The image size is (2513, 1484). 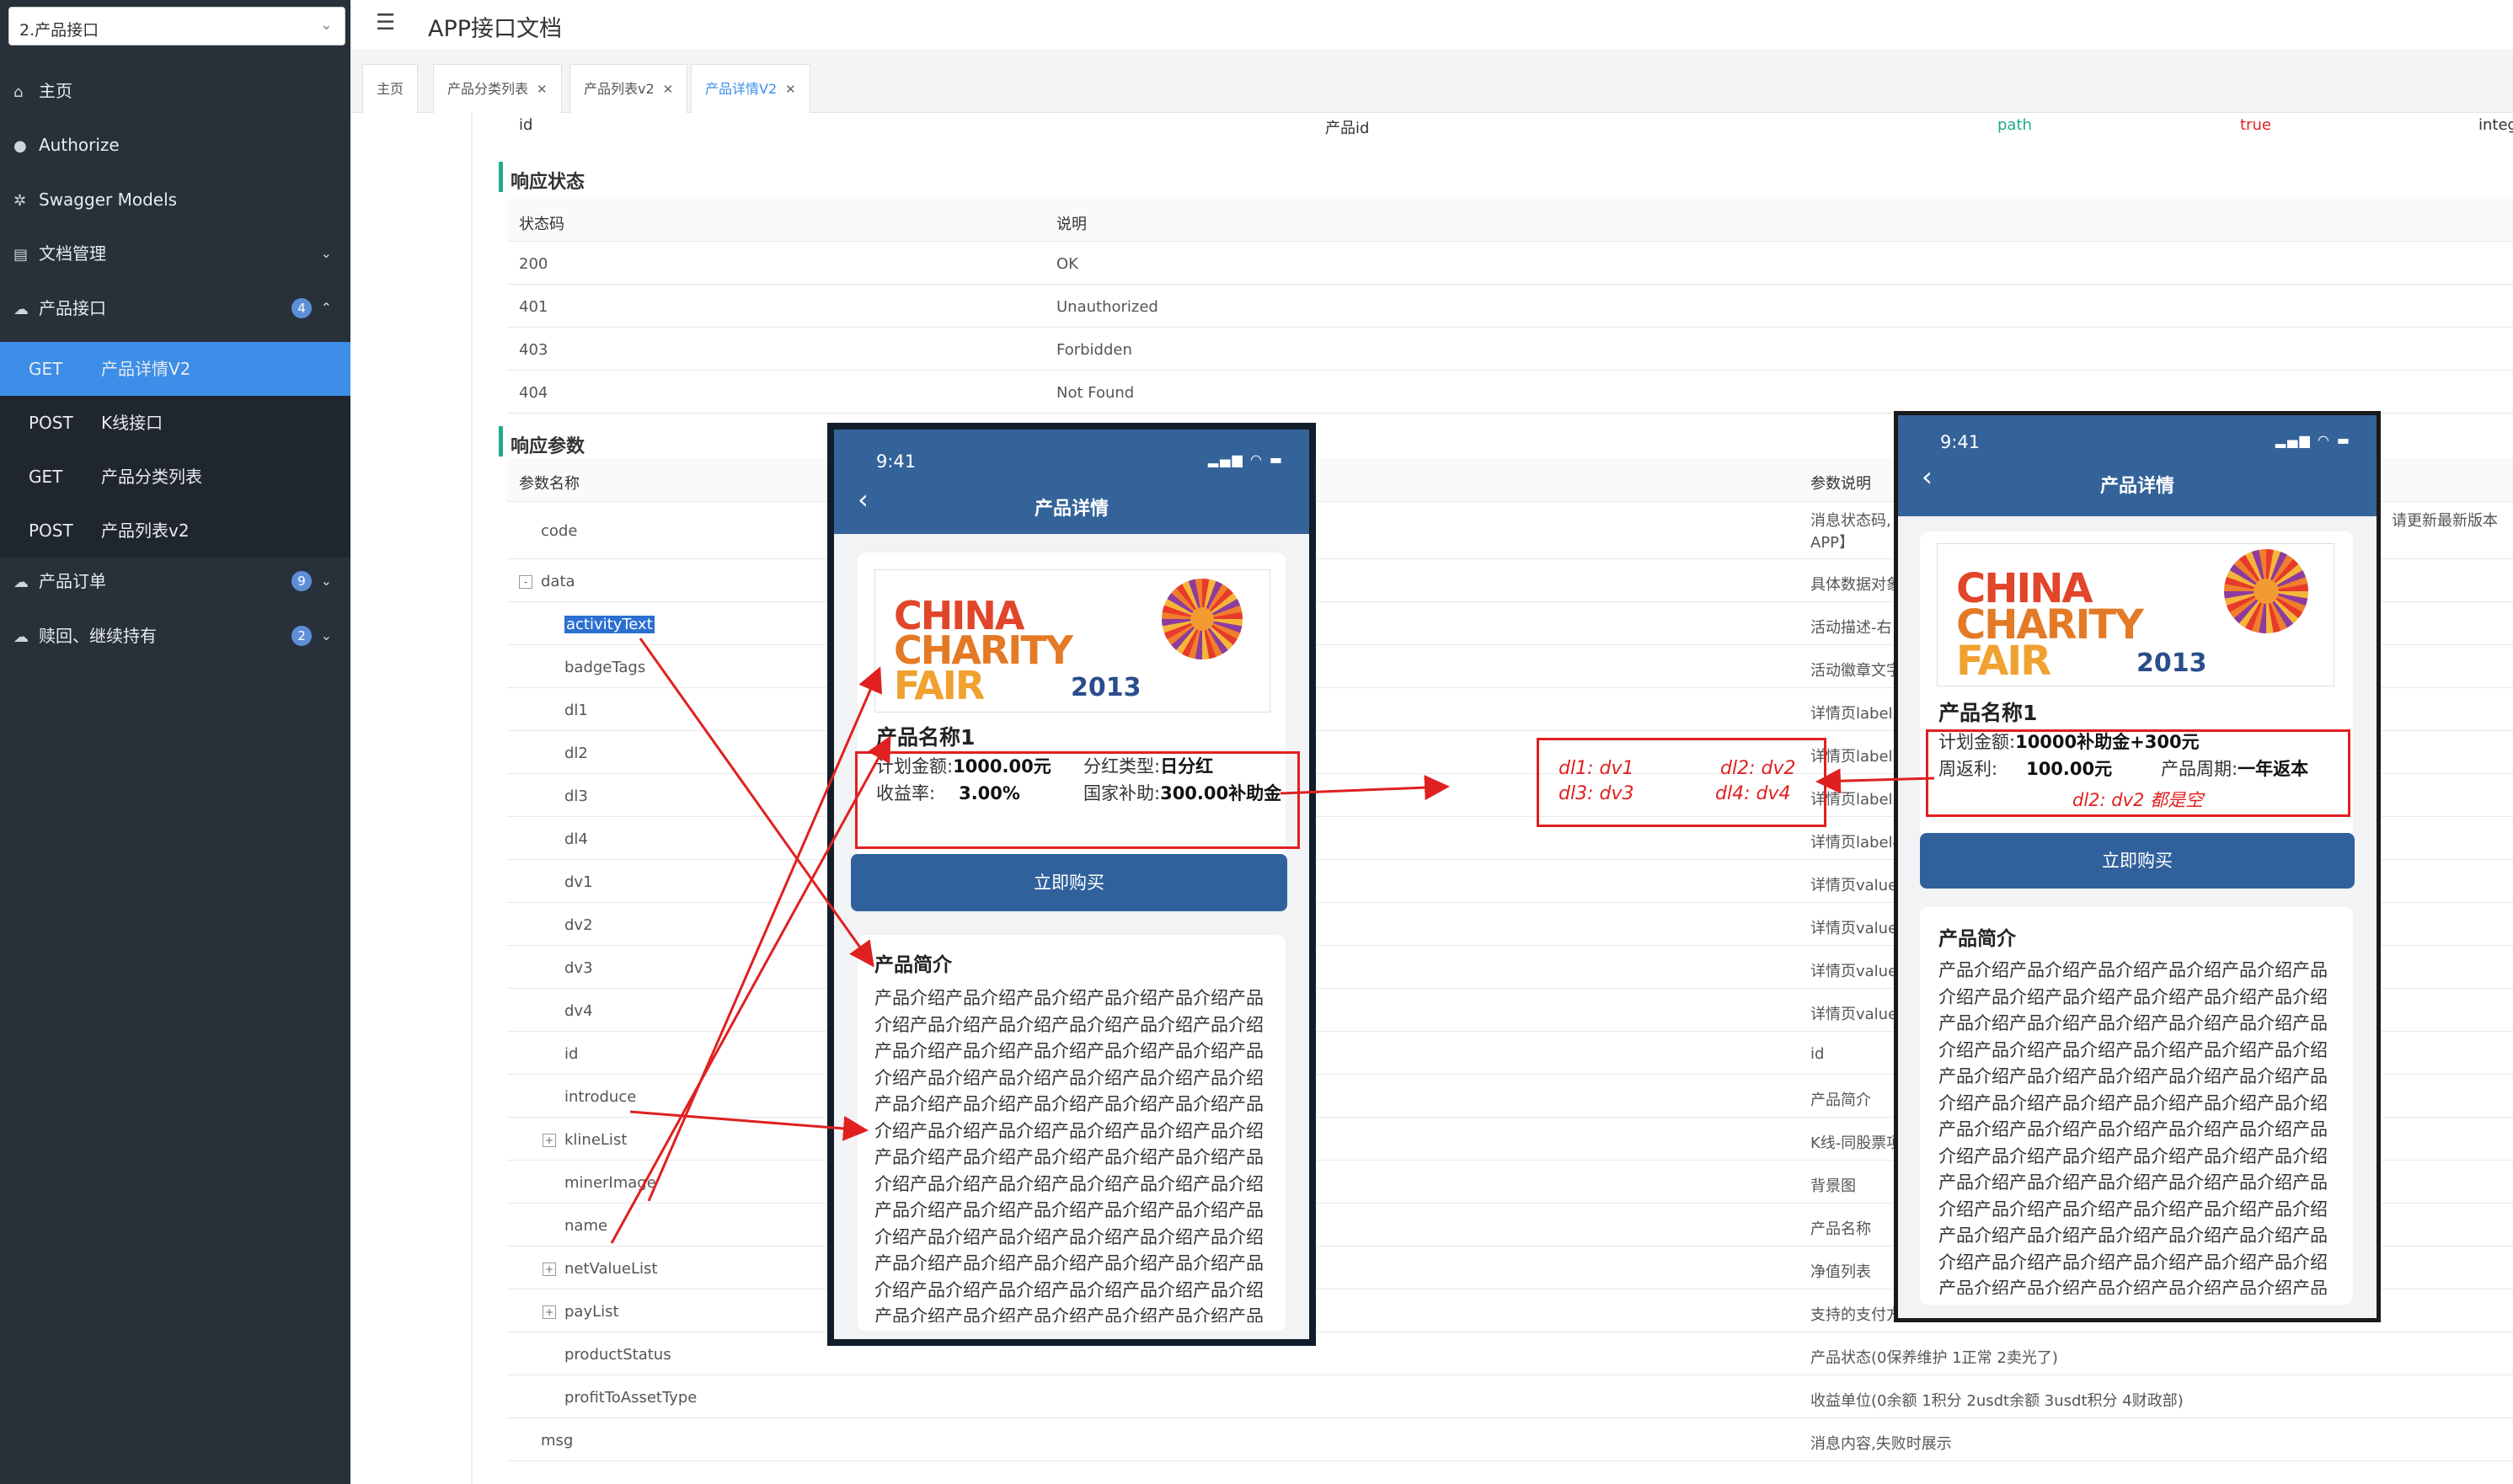 What do you see at coordinates (175, 91) in the screenshot?
I see `sidebar-item-home: ⌂ 主页` at bounding box center [175, 91].